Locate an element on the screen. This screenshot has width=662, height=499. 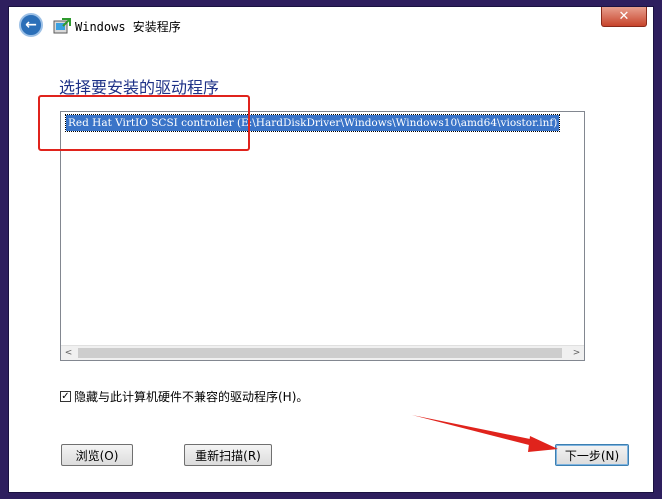
page-heading: 选择要安装的驱动程序 is located at coordinates (139, 87).